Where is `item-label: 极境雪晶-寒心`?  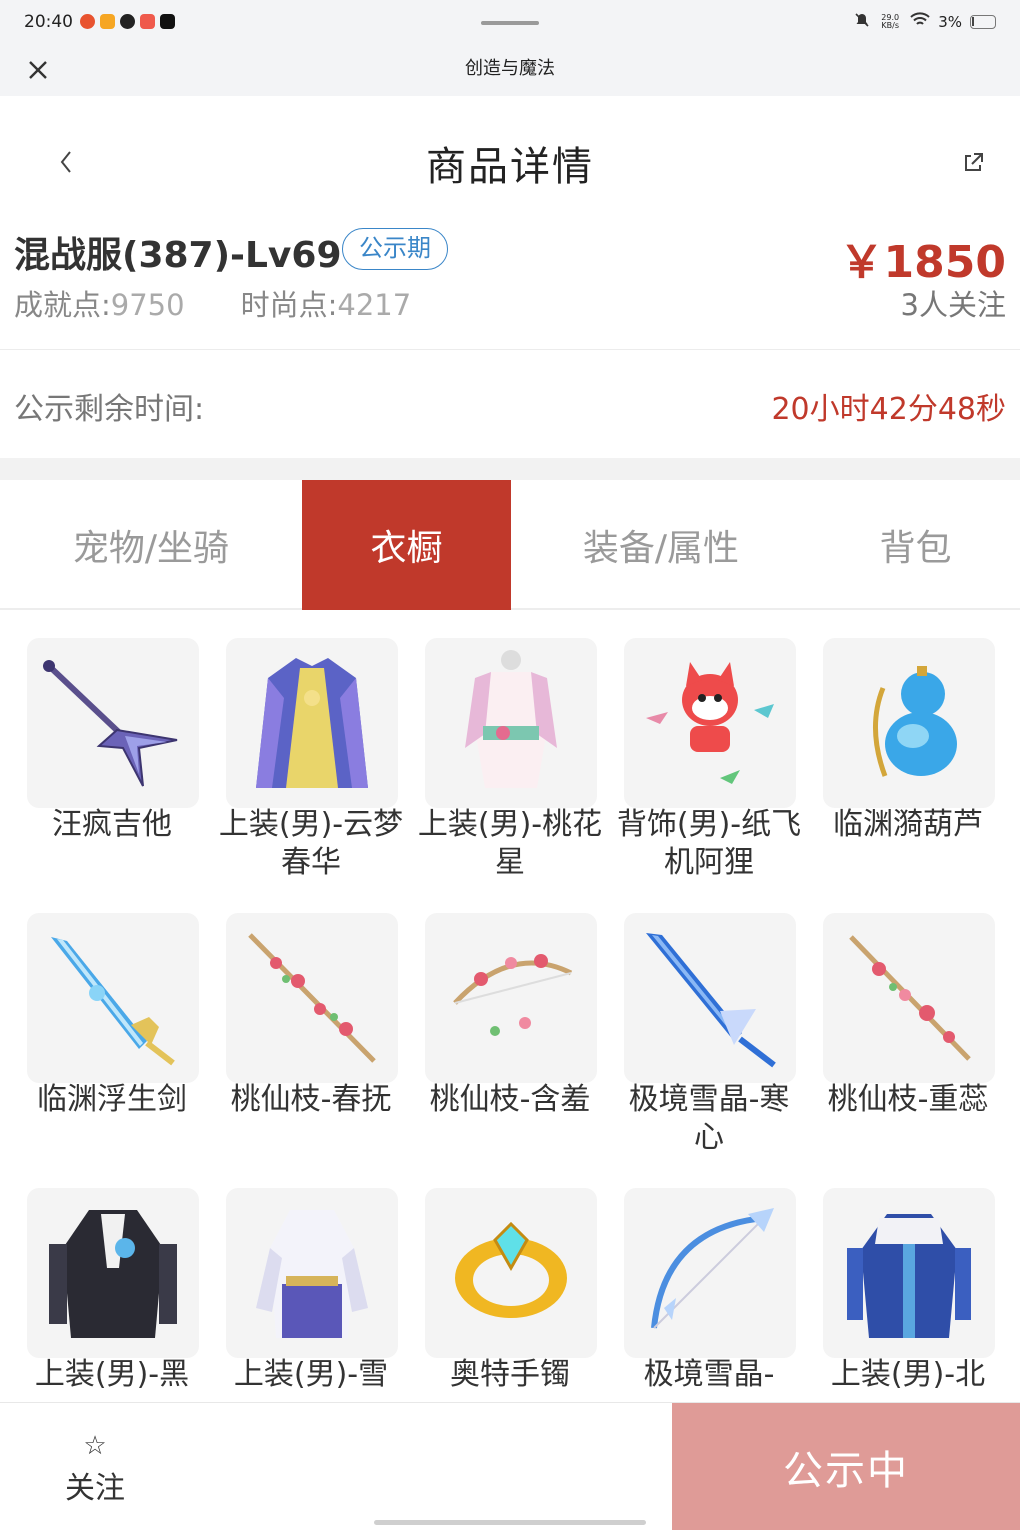 item-label: 极境雪晶-寒心 is located at coordinates (709, 1118).